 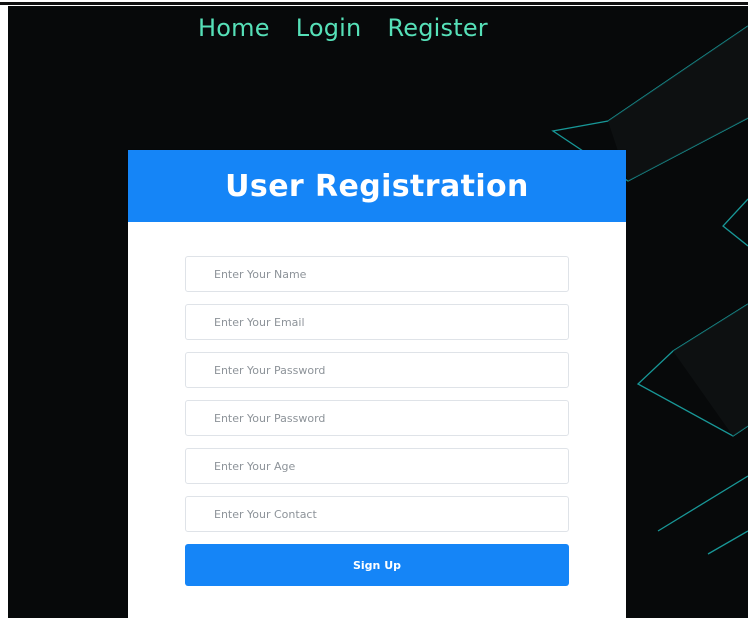 I want to click on email-input, so click(x=377, y=322).